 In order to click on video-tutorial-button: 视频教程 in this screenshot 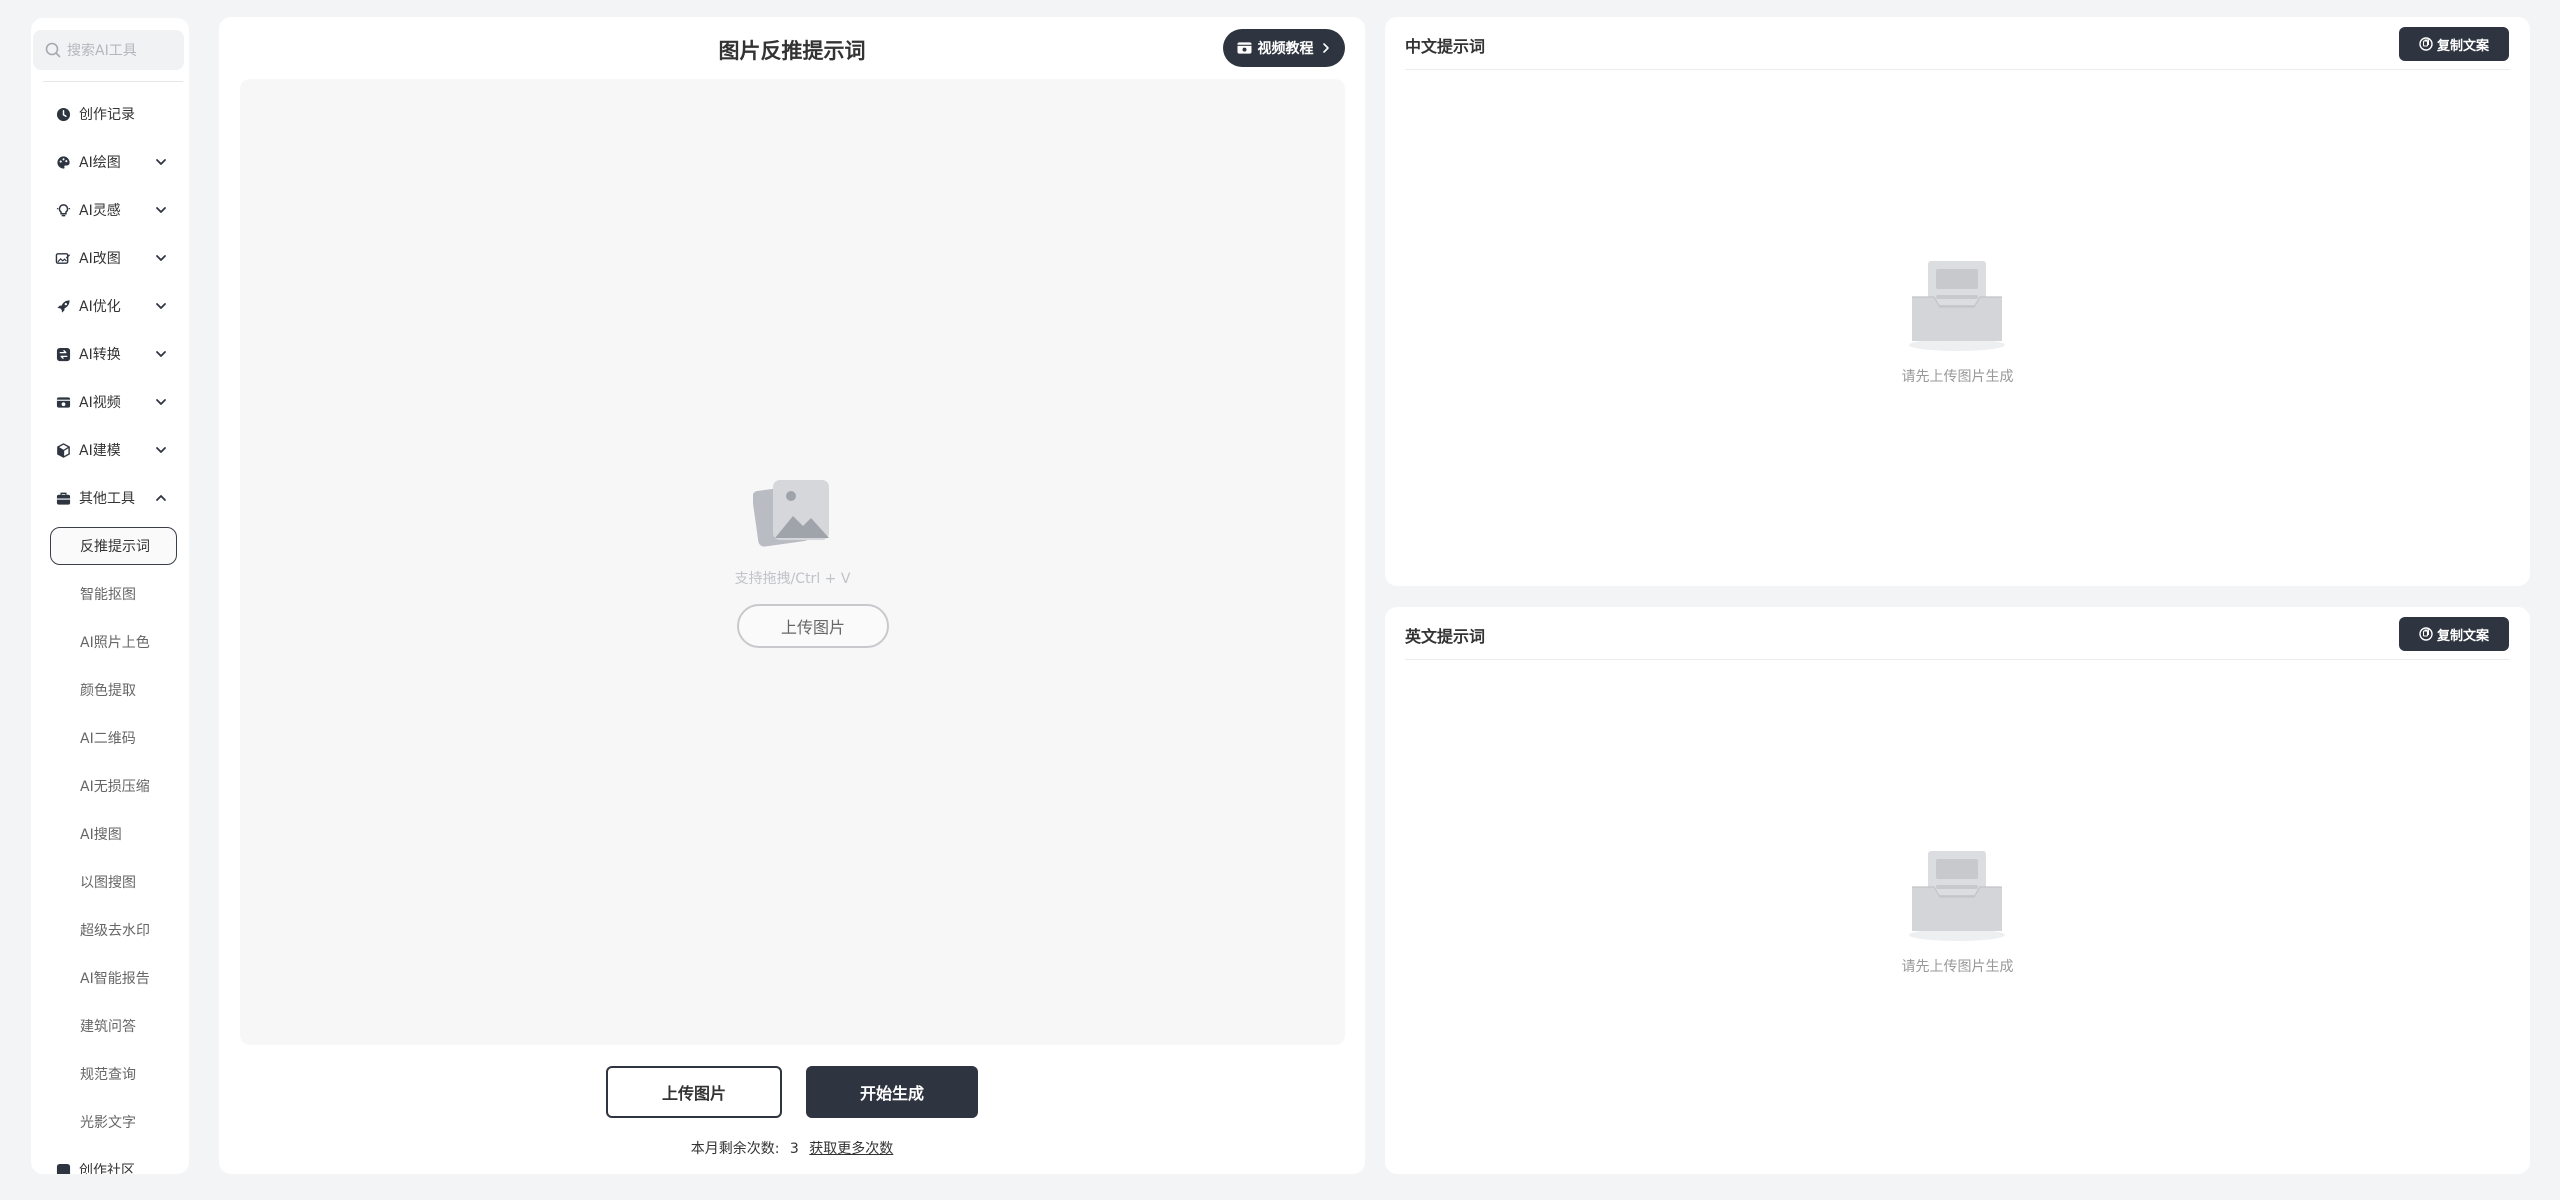, I will do `click(1284, 48)`.